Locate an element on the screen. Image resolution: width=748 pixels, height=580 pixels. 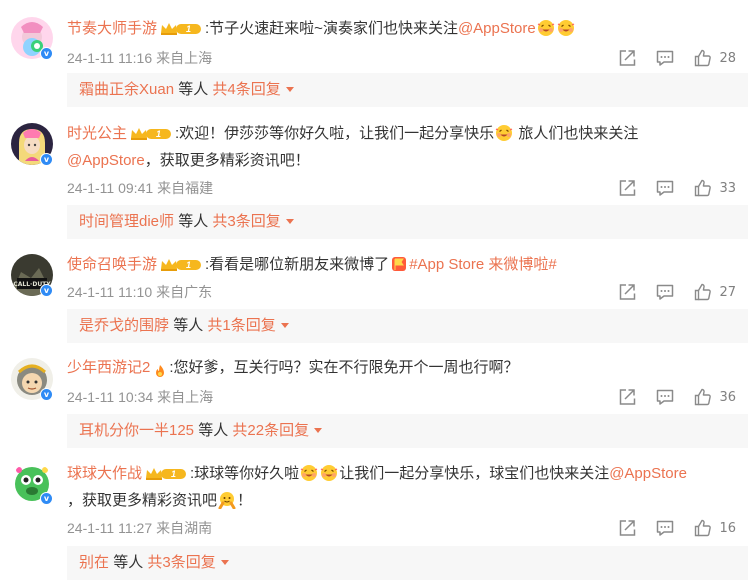
comment-text: 使命召唤手游 1:看看是哪位新朋友来微博了 #App Store 来微博啦# is located at coordinates (400, 265).